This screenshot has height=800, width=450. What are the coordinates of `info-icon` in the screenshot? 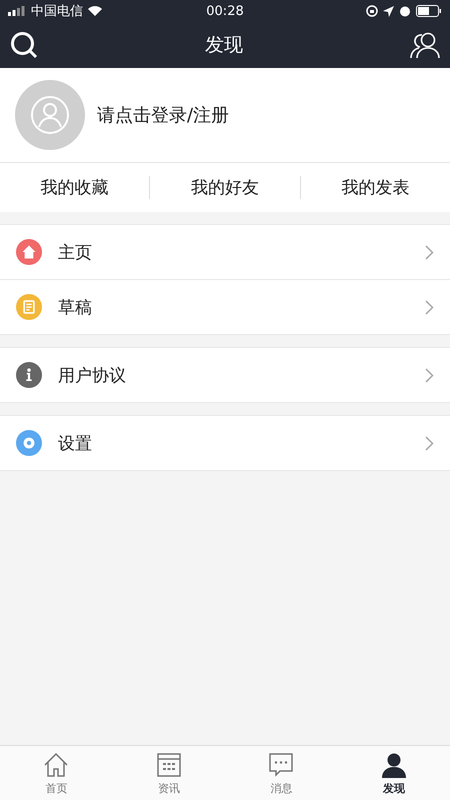 It's located at (29, 375).